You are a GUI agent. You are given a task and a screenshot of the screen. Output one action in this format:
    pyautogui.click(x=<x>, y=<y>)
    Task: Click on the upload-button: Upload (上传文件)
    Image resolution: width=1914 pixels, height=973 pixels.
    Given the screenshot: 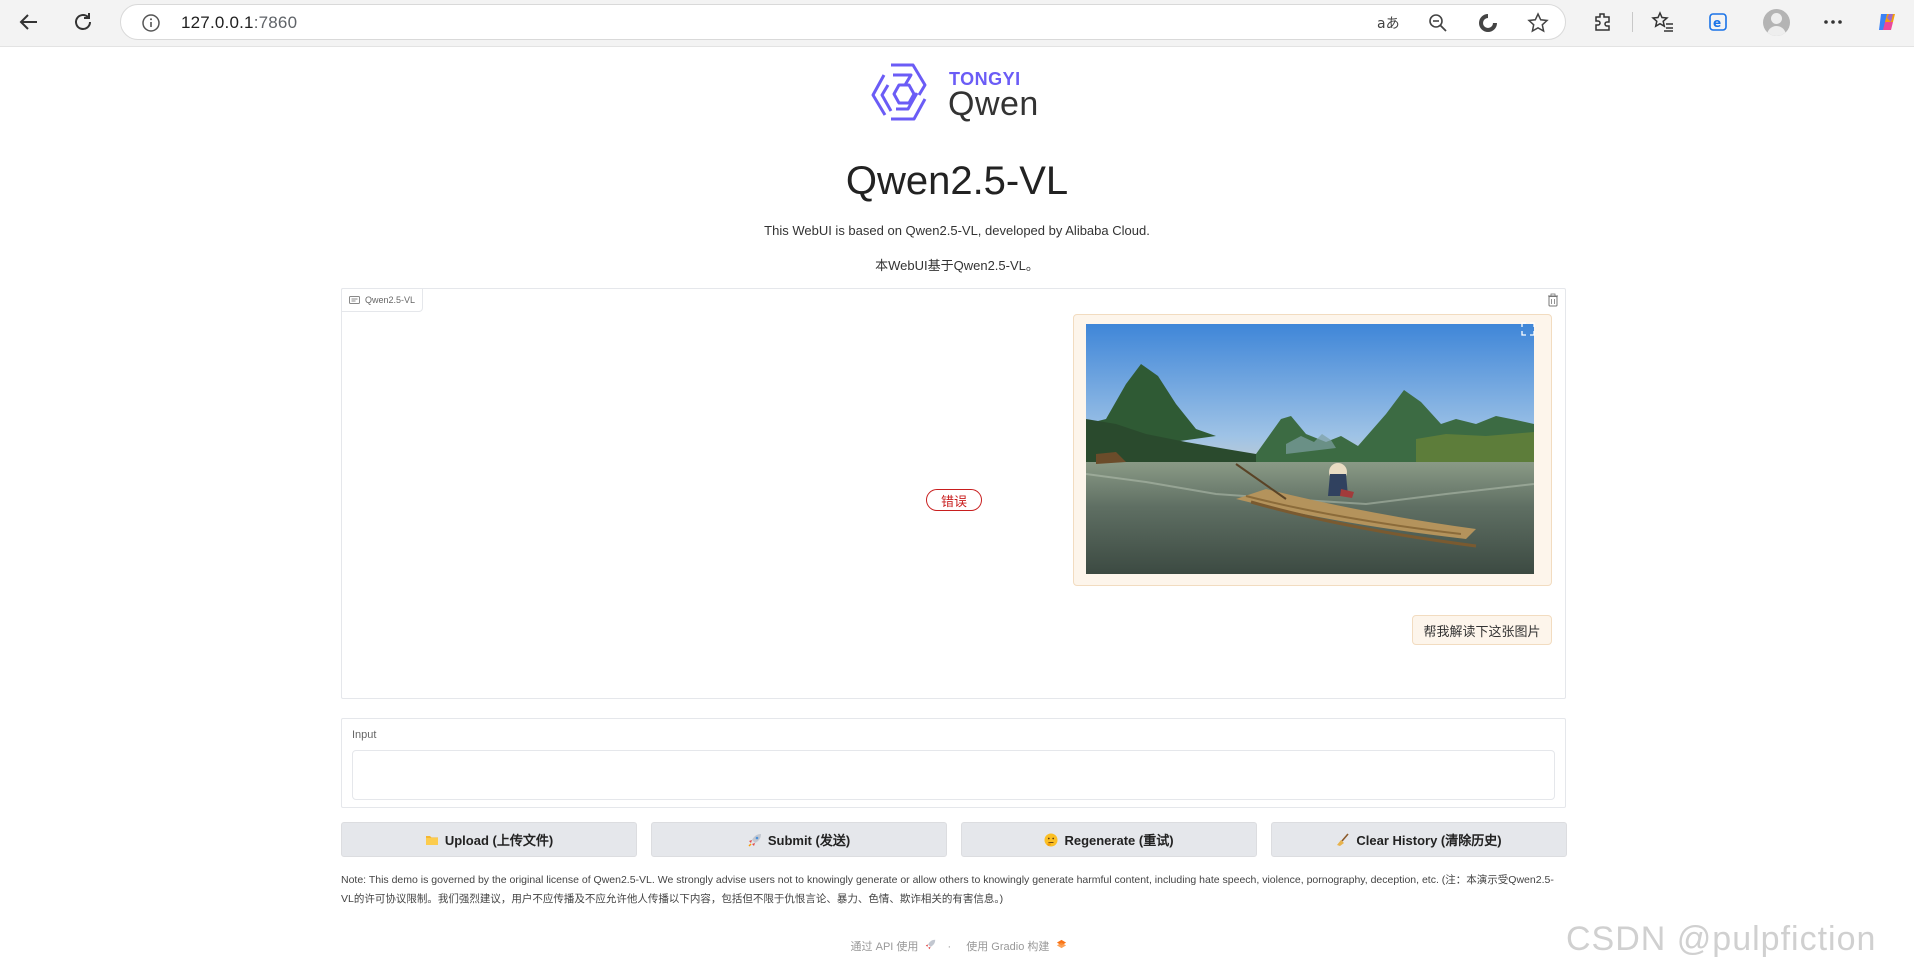 What is the action you would take?
    pyautogui.click(x=489, y=839)
    